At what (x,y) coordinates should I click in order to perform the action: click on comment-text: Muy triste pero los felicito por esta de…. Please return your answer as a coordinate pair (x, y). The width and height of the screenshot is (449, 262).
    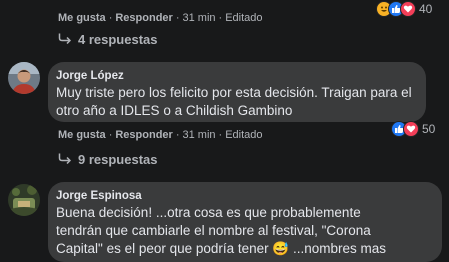
    Looking at the image, I should click on (234, 101).